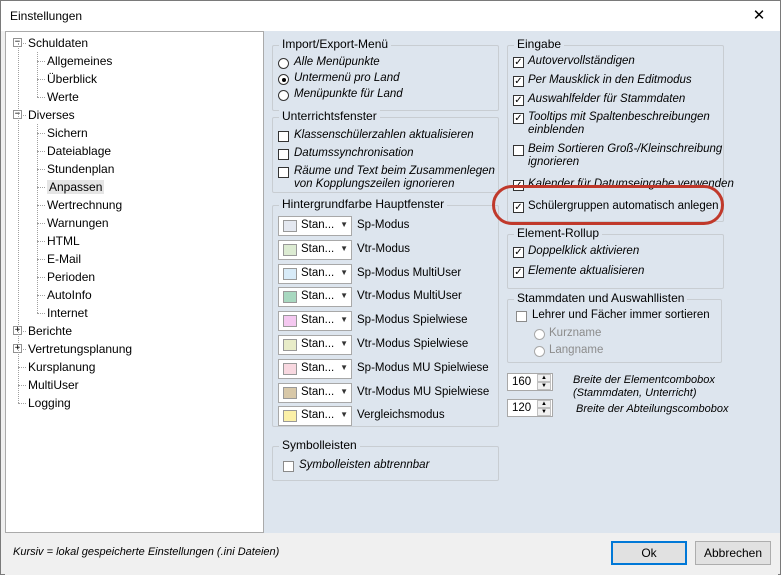 This screenshot has width=781, height=575. I want to click on tree-item: Berichte, so click(50, 331).